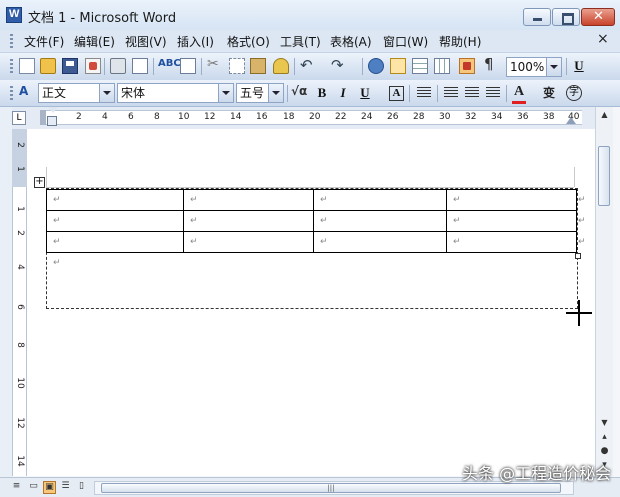 Image resolution: width=620 pixels, height=497 pixels. Describe the element at coordinates (248, 41) in the screenshot. I see `menu-format: 格式(O)` at that location.